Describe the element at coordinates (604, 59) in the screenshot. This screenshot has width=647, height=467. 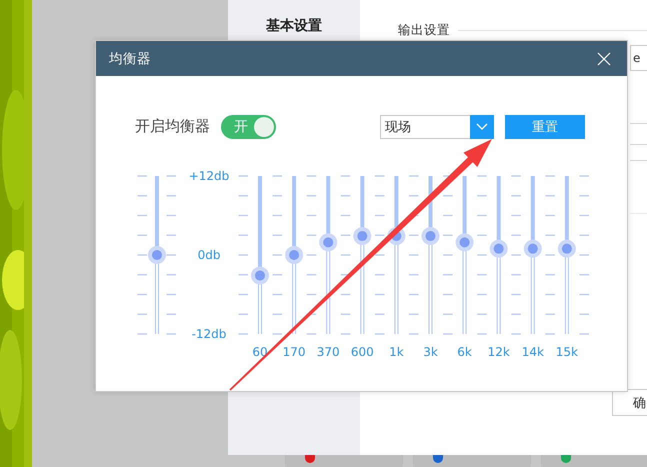
I see `close-icon` at that location.